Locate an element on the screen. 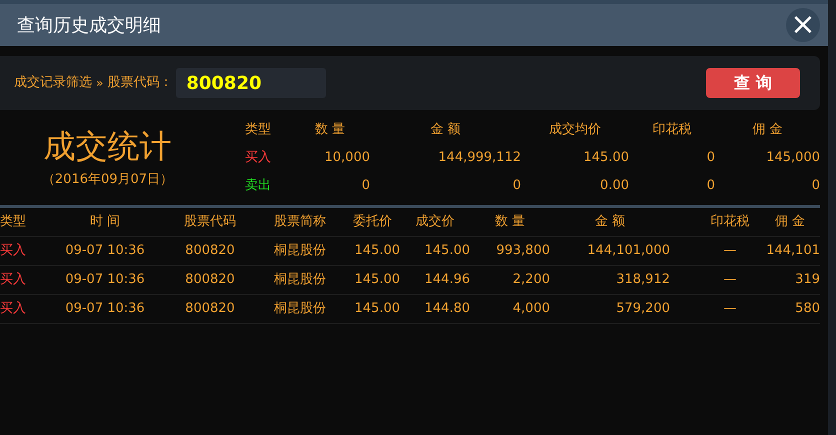  table-cell-text: 318,912 is located at coordinates (643, 280).